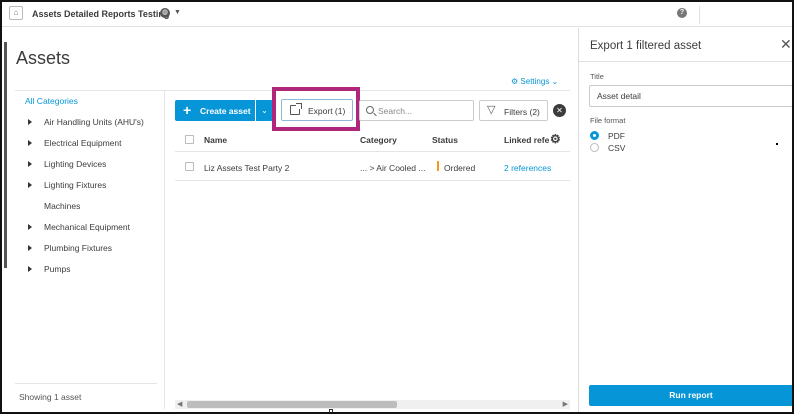 Image resolution: width=794 pixels, height=414 pixels. What do you see at coordinates (100, 14) in the screenshot?
I see `project-name: Assets Detailed Reports Testing` at bounding box center [100, 14].